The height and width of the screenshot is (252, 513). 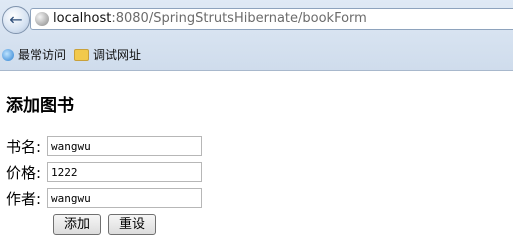 What do you see at coordinates (132, 224) in the screenshot?
I see `reset-button: 重设` at bounding box center [132, 224].